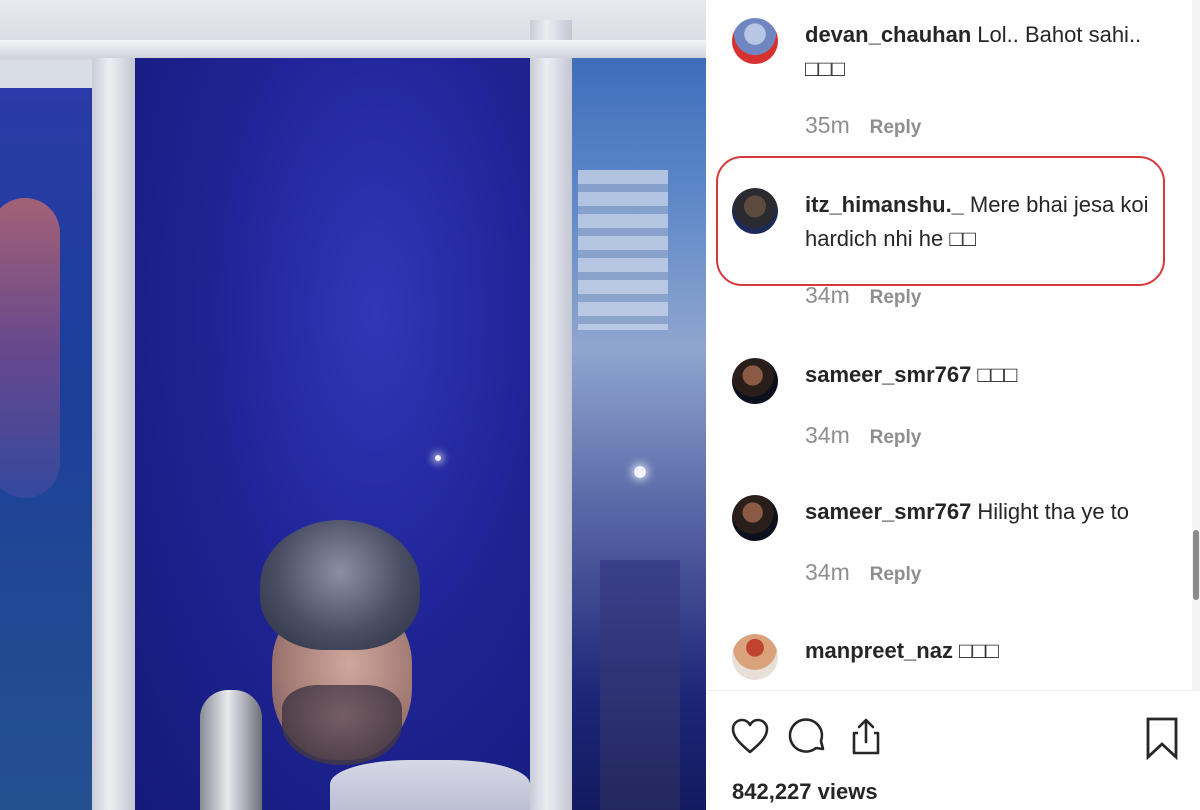 Image resolution: width=1200 pixels, height=810 pixels. What do you see at coordinates (1196, 565) in the screenshot?
I see `scrollbar-thumb` at bounding box center [1196, 565].